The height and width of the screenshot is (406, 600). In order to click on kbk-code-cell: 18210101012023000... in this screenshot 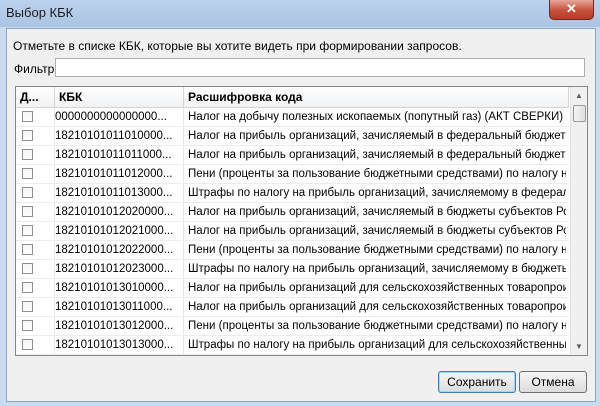, I will do `click(114, 269)`.